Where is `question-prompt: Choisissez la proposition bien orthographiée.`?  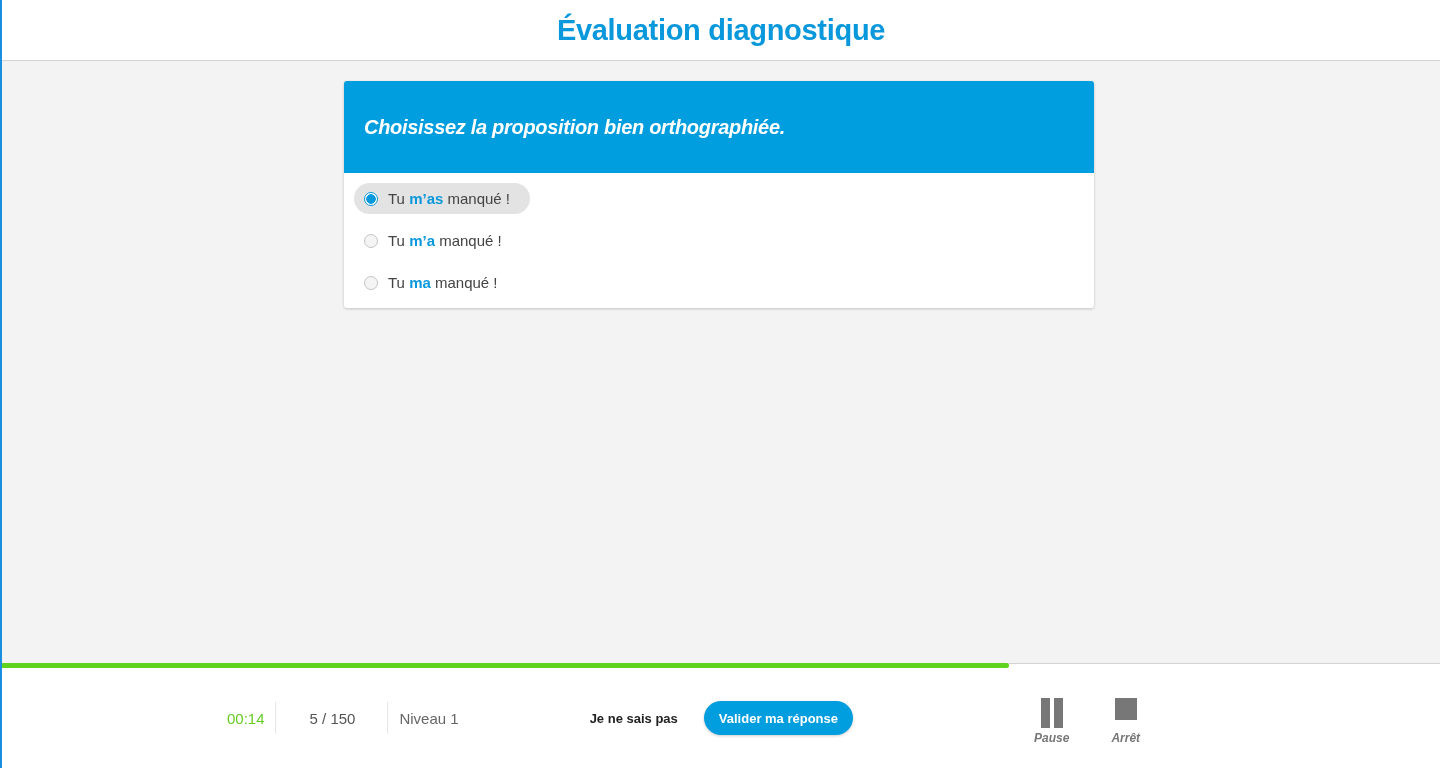 question-prompt: Choisissez la proposition bien orthographiée. is located at coordinates (574, 127).